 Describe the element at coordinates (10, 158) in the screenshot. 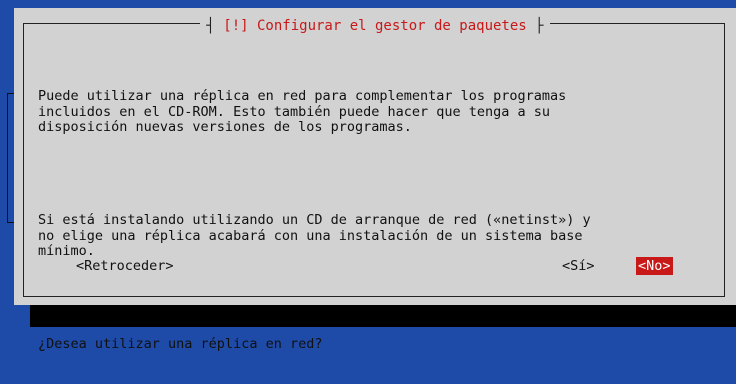

I see `background-window-edge` at that location.